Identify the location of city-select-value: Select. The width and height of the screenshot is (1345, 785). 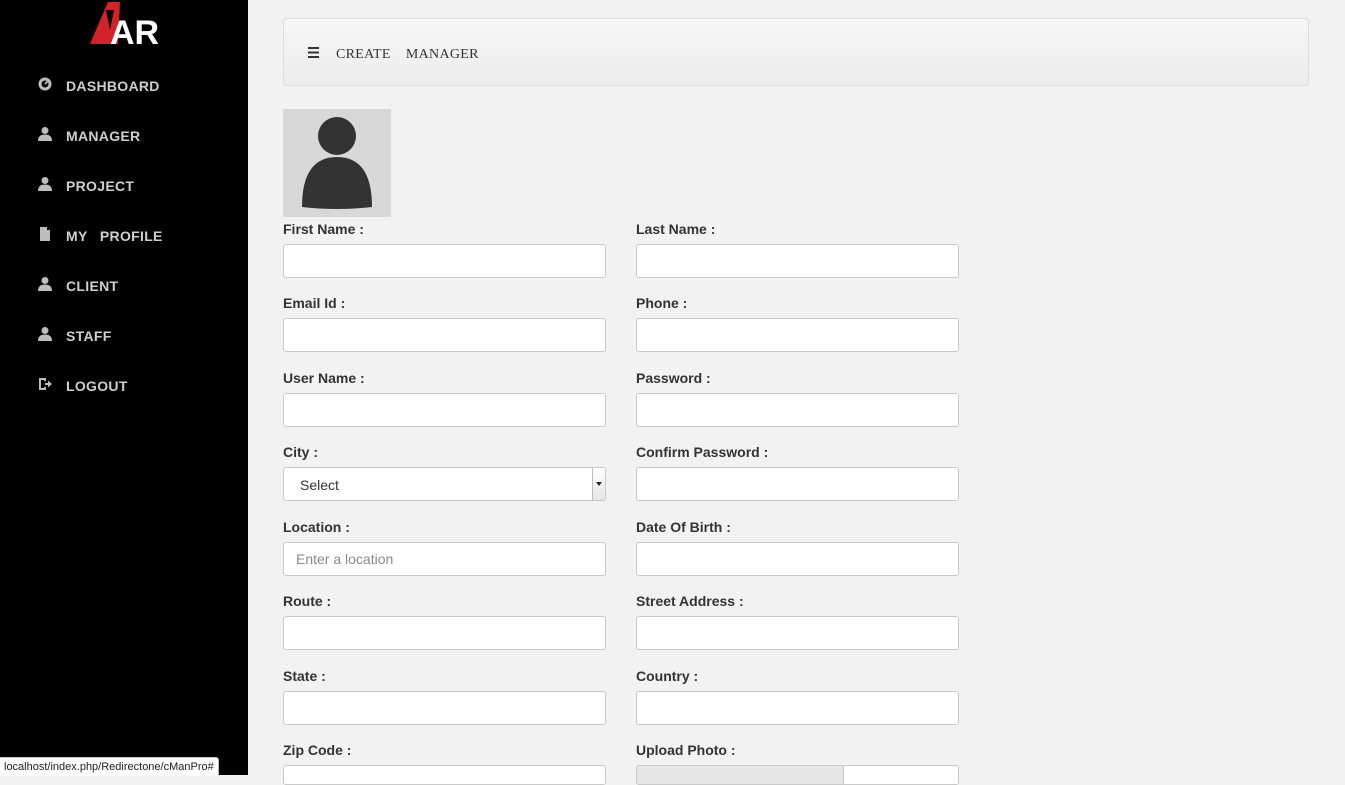
(319, 485).